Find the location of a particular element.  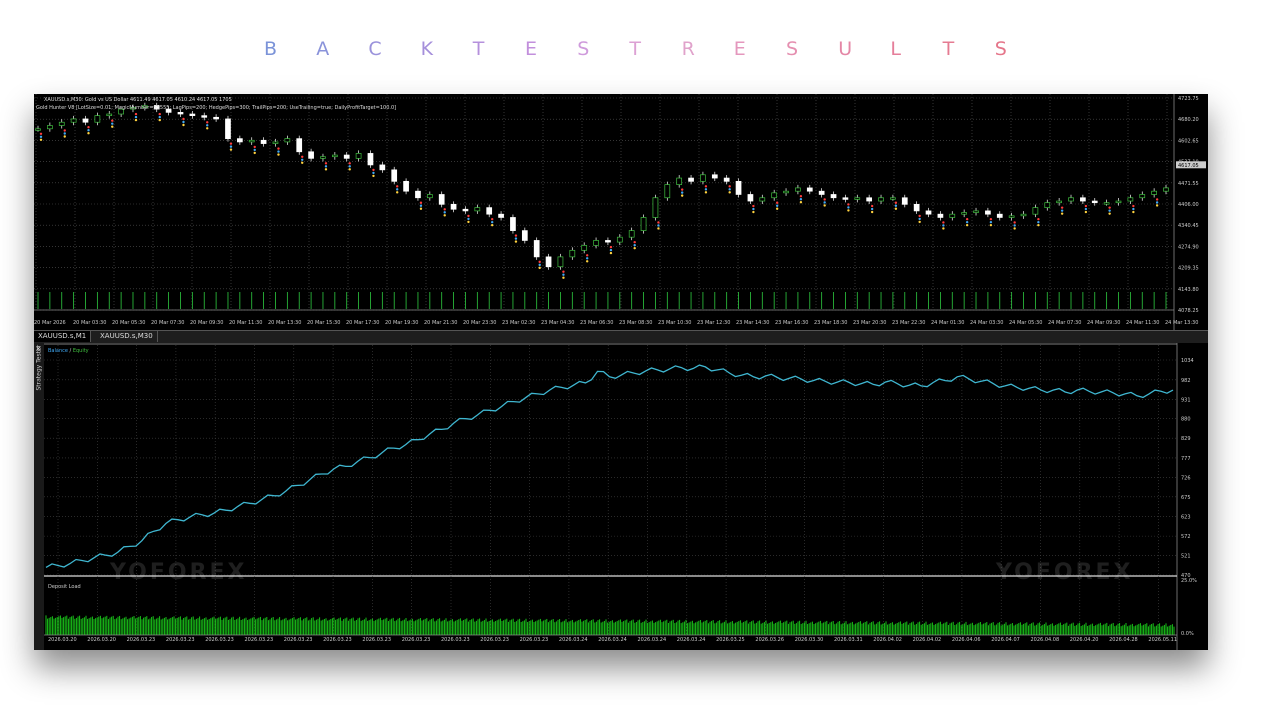

watermark-left: YOFOREX is located at coordinates (179, 572).